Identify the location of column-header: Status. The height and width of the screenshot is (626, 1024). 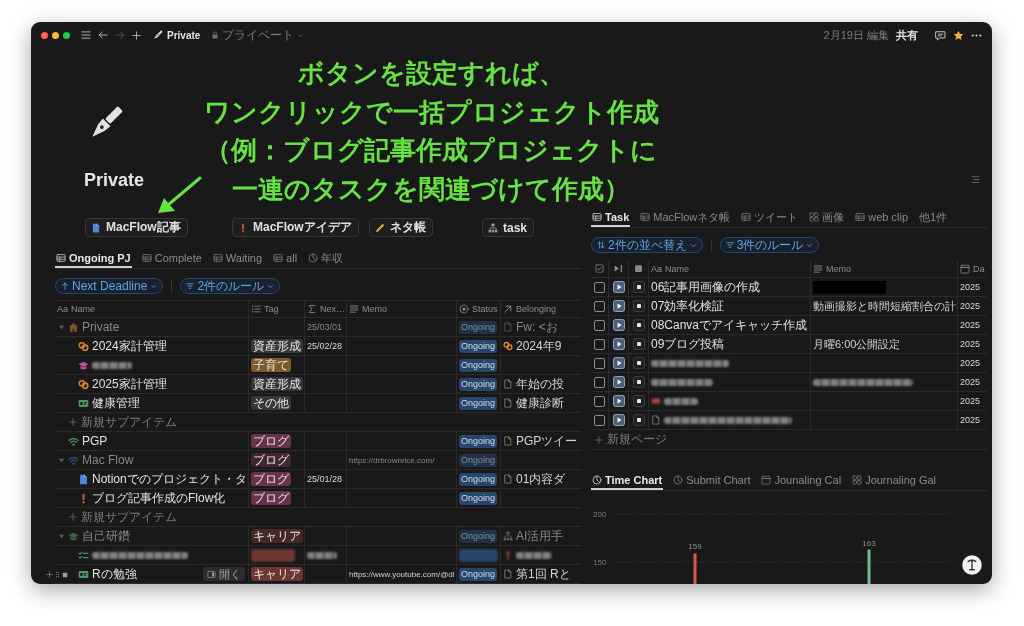
(485, 309).